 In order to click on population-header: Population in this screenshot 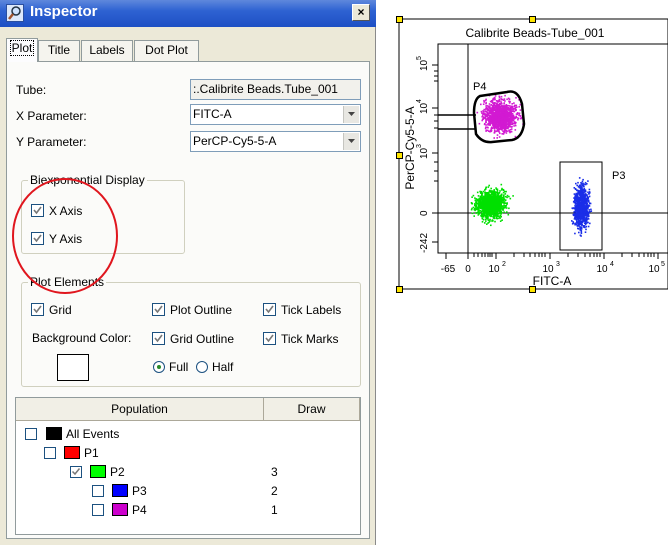, I will do `click(140, 409)`.